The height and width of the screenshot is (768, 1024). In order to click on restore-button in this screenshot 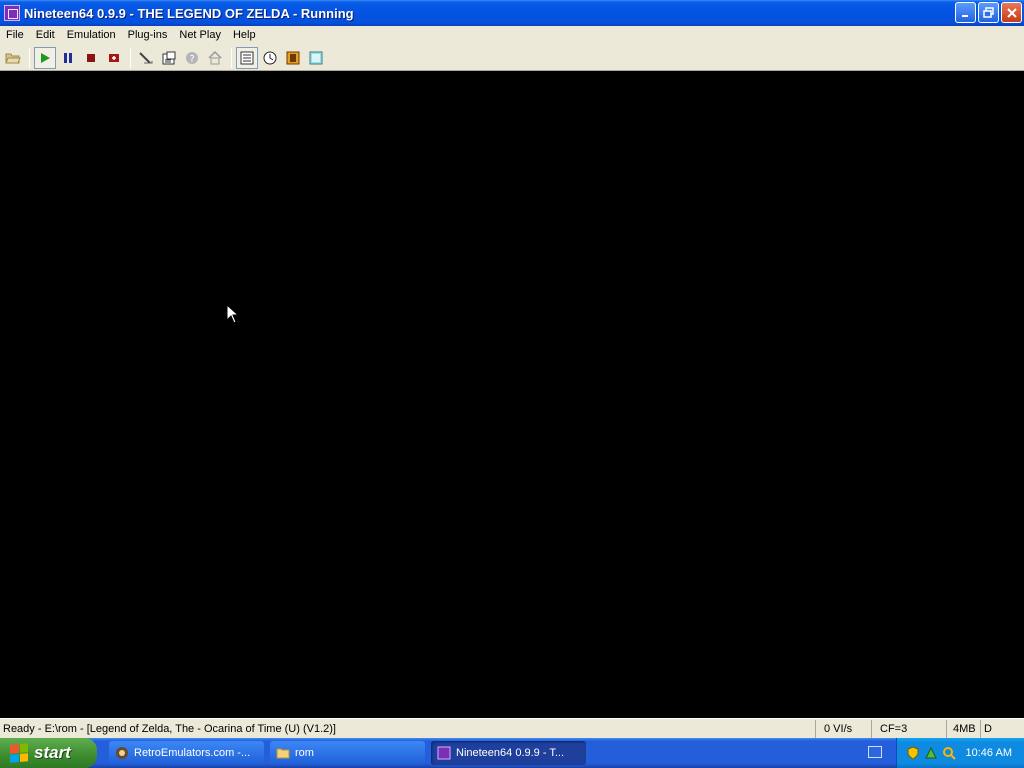, I will do `click(988, 12)`.